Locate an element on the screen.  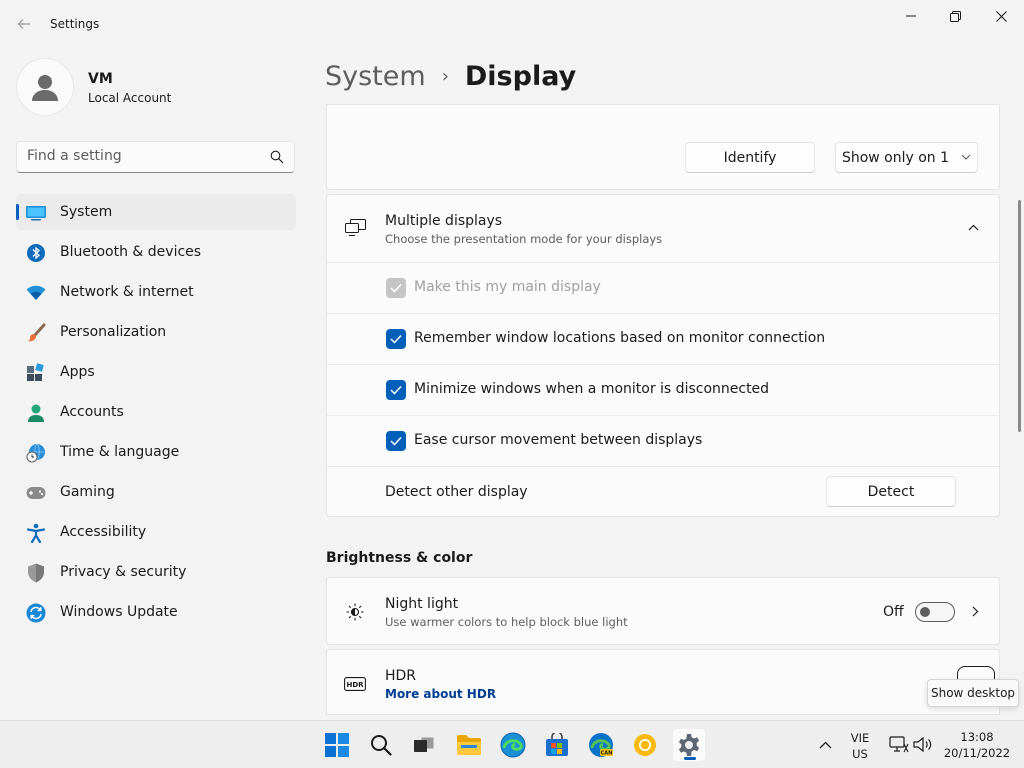
sidebar-item-windows-update: Windows Update is located at coordinates (156, 612).